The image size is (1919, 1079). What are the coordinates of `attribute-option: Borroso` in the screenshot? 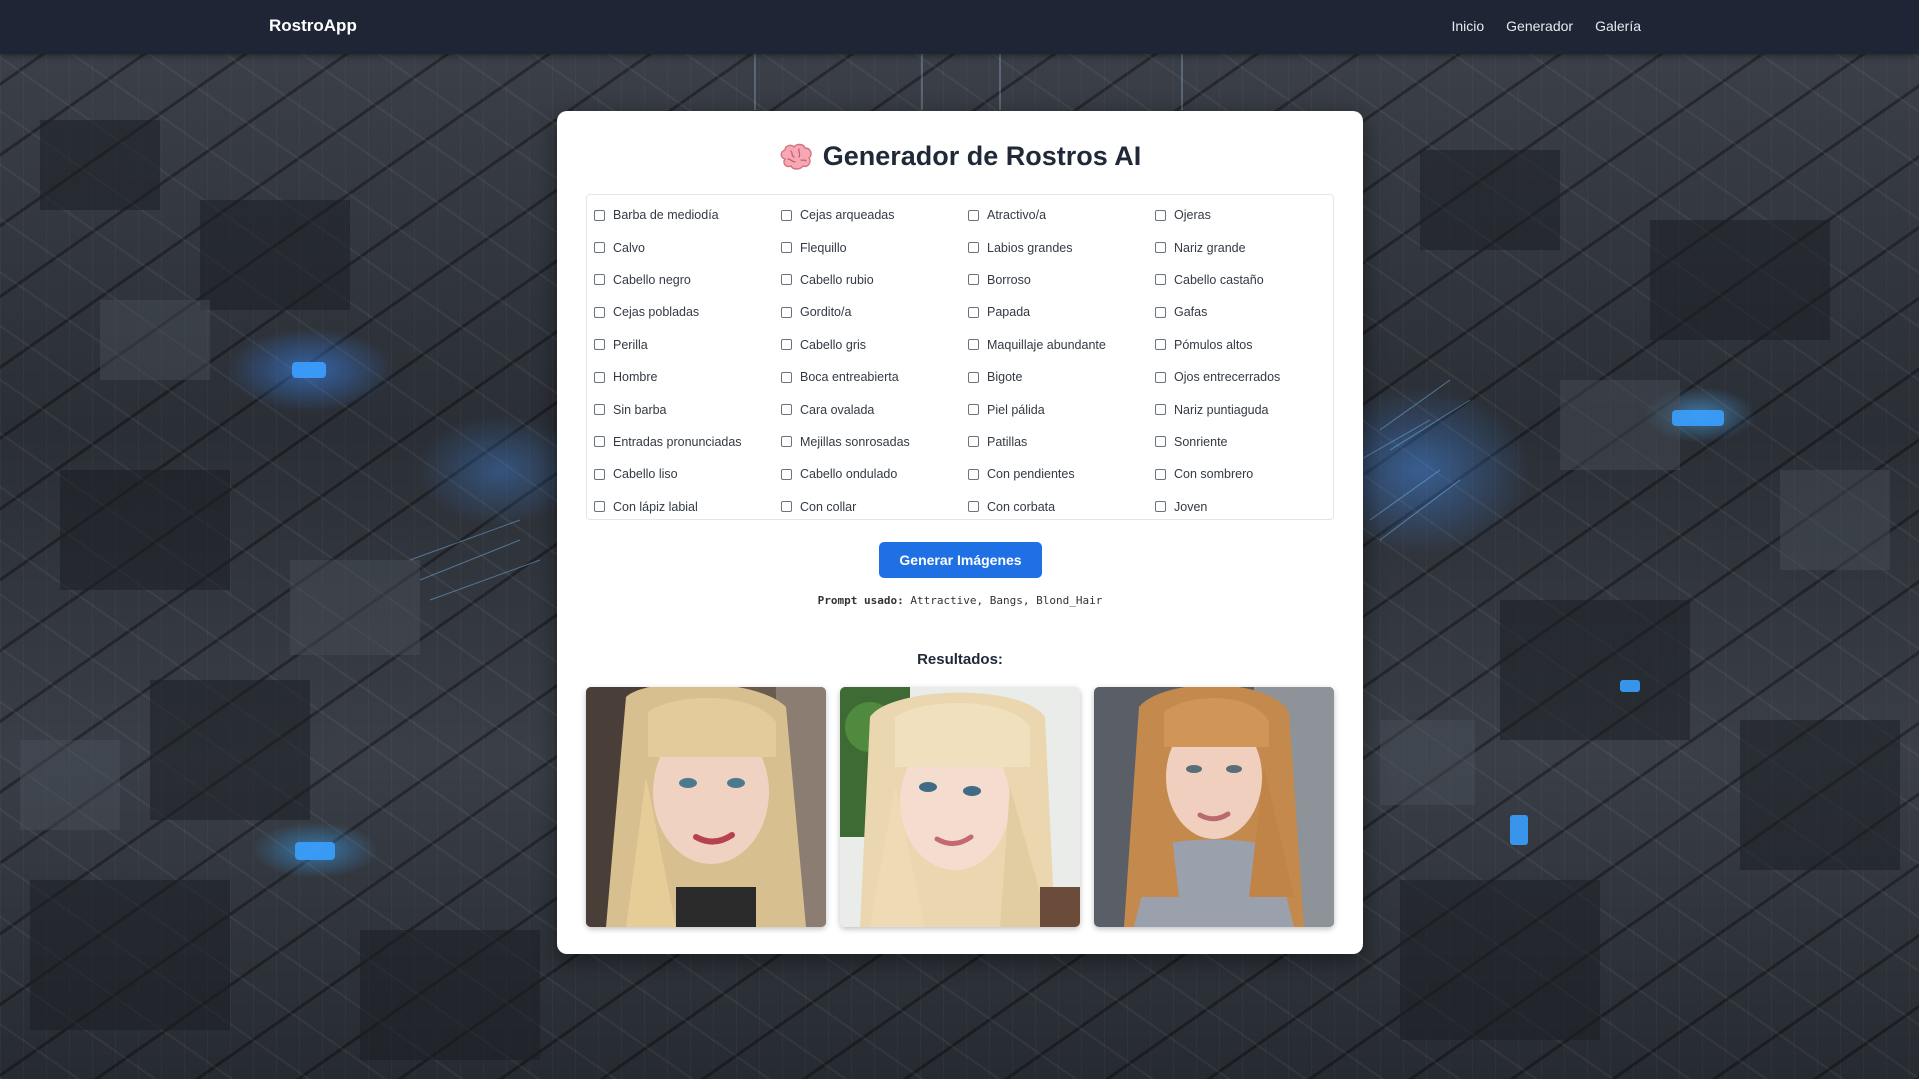 It's located at (1054, 280).